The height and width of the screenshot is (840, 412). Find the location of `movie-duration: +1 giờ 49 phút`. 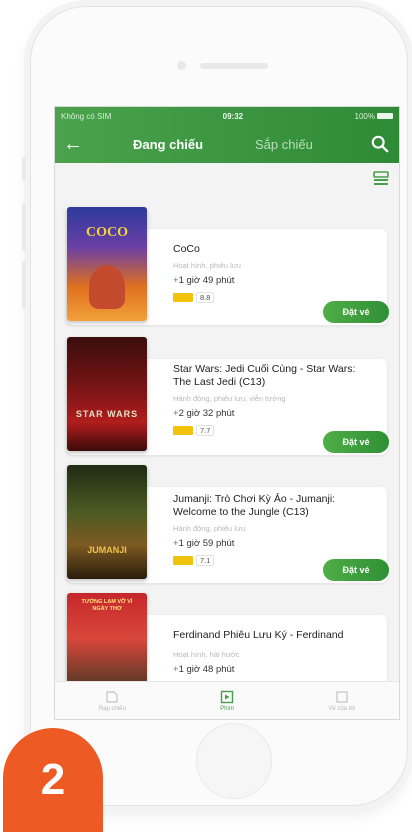

movie-duration: +1 giờ 49 phút is located at coordinates (204, 280).